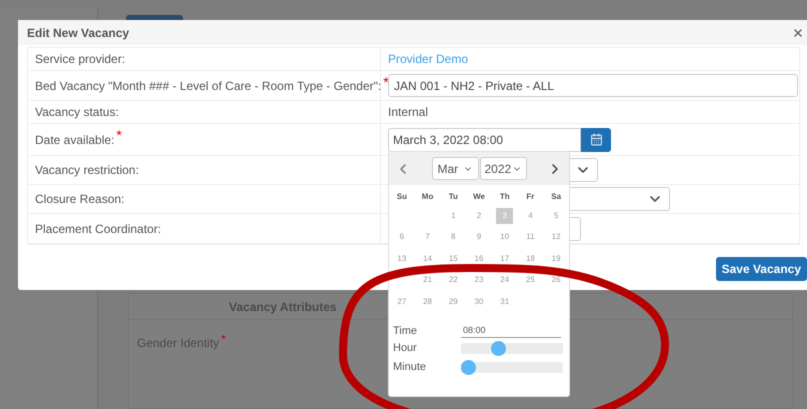 The width and height of the screenshot is (807, 409). What do you see at coordinates (87, 170) in the screenshot?
I see `field-label: Vacancy restriction:` at bounding box center [87, 170].